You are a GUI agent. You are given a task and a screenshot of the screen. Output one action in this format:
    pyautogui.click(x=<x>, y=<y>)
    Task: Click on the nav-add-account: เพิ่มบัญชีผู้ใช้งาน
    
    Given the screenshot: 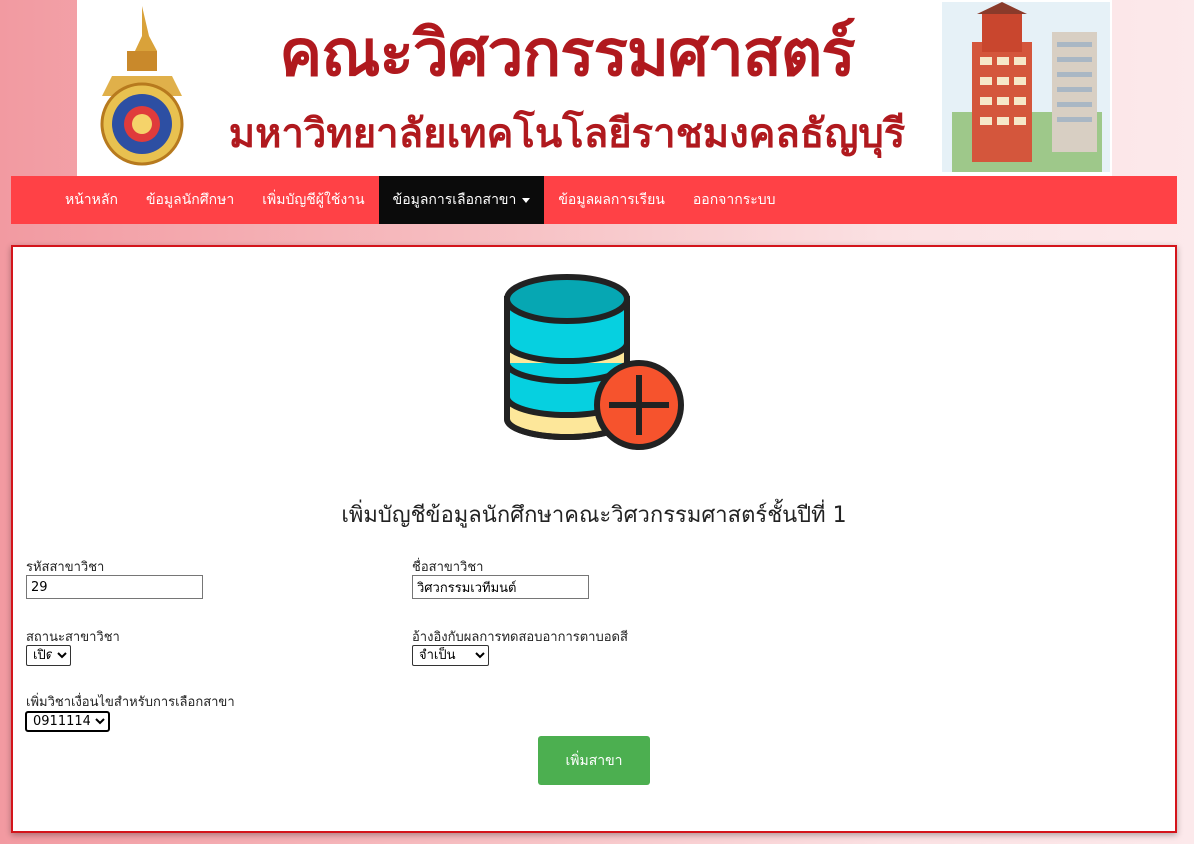 What is the action you would take?
    pyautogui.click(x=313, y=200)
    